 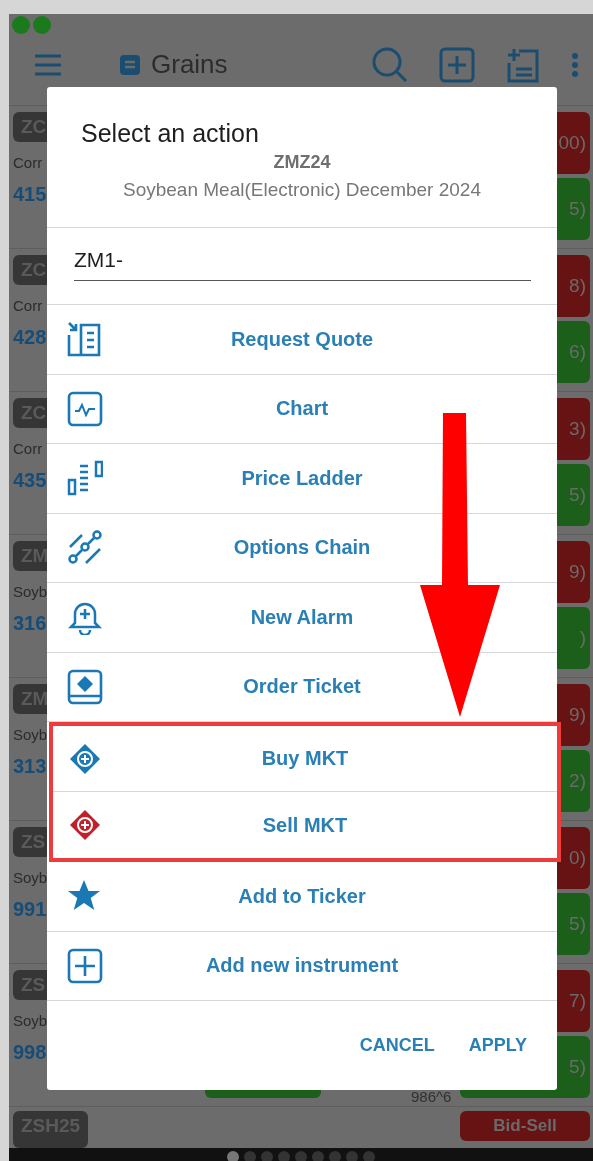 I want to click on instrument-description: Soybean Meal(Electronic) December 2024, so click(x=302, y=190).